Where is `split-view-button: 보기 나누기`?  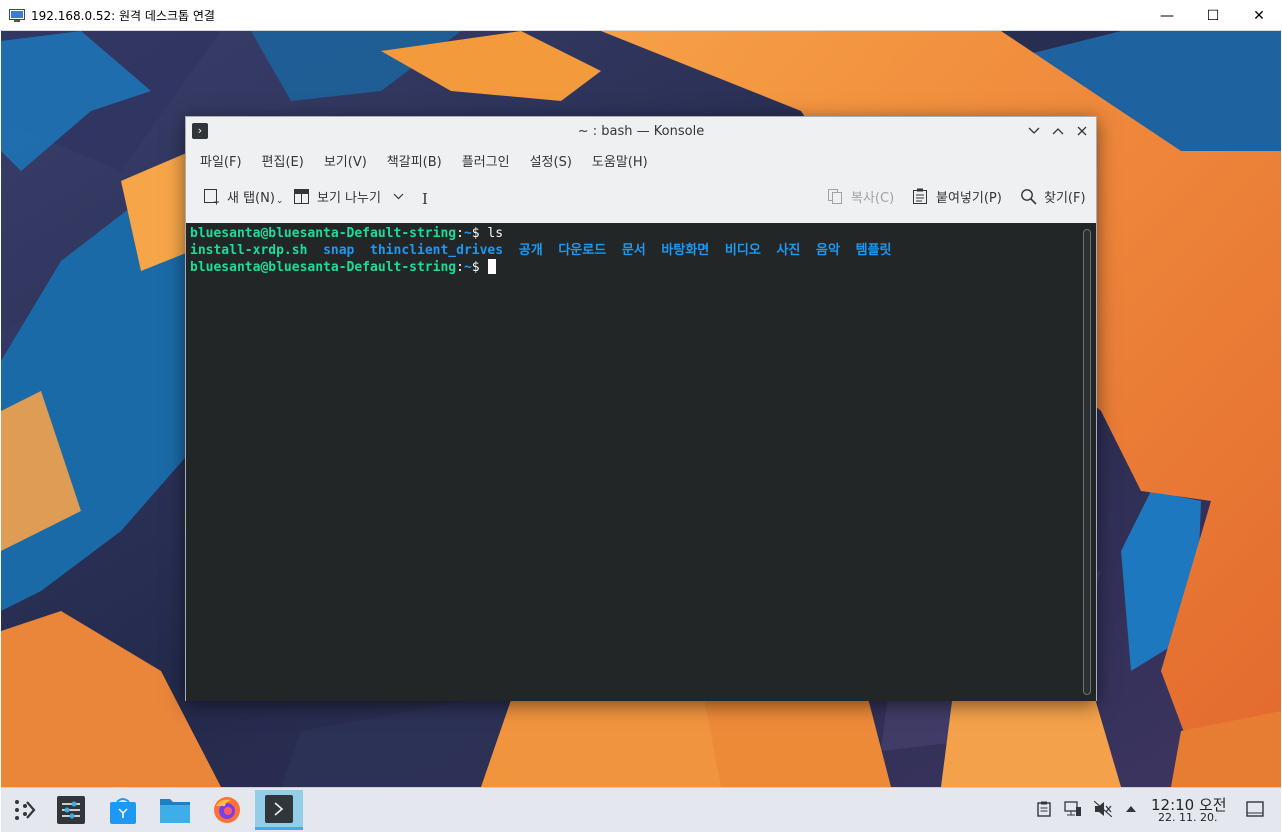
split-view-button: 보기 나누기 is located at coordinates (348, 196).